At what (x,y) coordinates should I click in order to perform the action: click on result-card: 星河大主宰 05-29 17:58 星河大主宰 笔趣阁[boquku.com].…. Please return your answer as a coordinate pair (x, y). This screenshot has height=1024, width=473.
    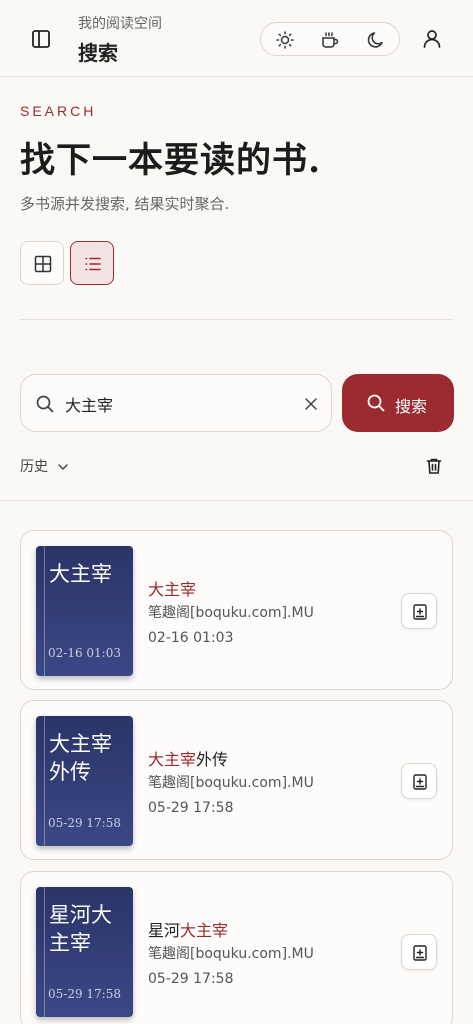
    Looking at the image, I should click on (236, 947).